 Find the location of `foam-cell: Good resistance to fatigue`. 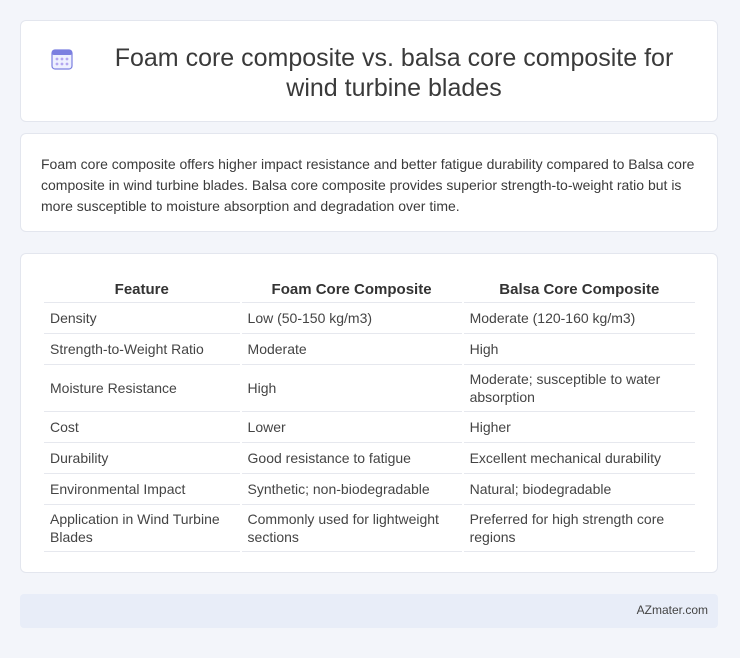

foam-cell: Good resistance to fatigue is located at coordinates (351, 458).